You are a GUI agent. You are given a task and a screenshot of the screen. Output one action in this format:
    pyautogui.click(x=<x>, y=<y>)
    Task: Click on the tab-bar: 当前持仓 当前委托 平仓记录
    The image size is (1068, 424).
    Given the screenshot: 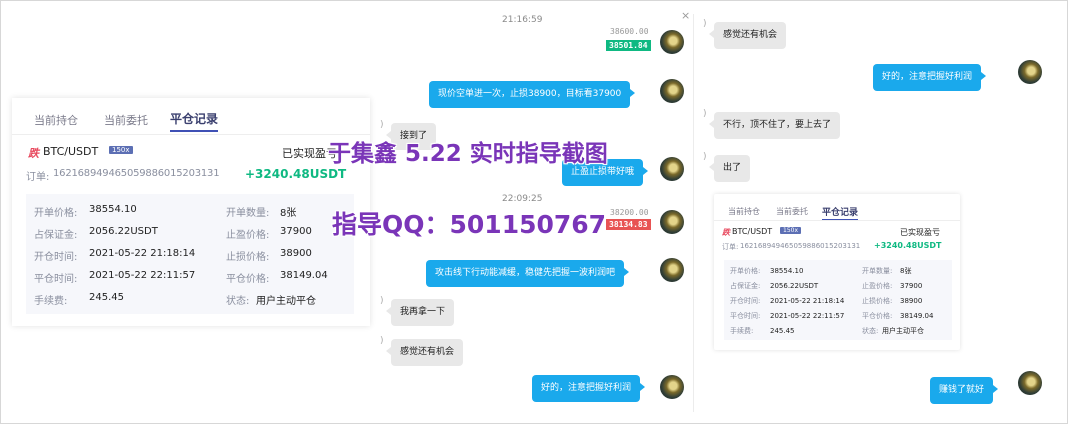 What is the action you would take?
    pyautogui.click(x=191, y=116)
    